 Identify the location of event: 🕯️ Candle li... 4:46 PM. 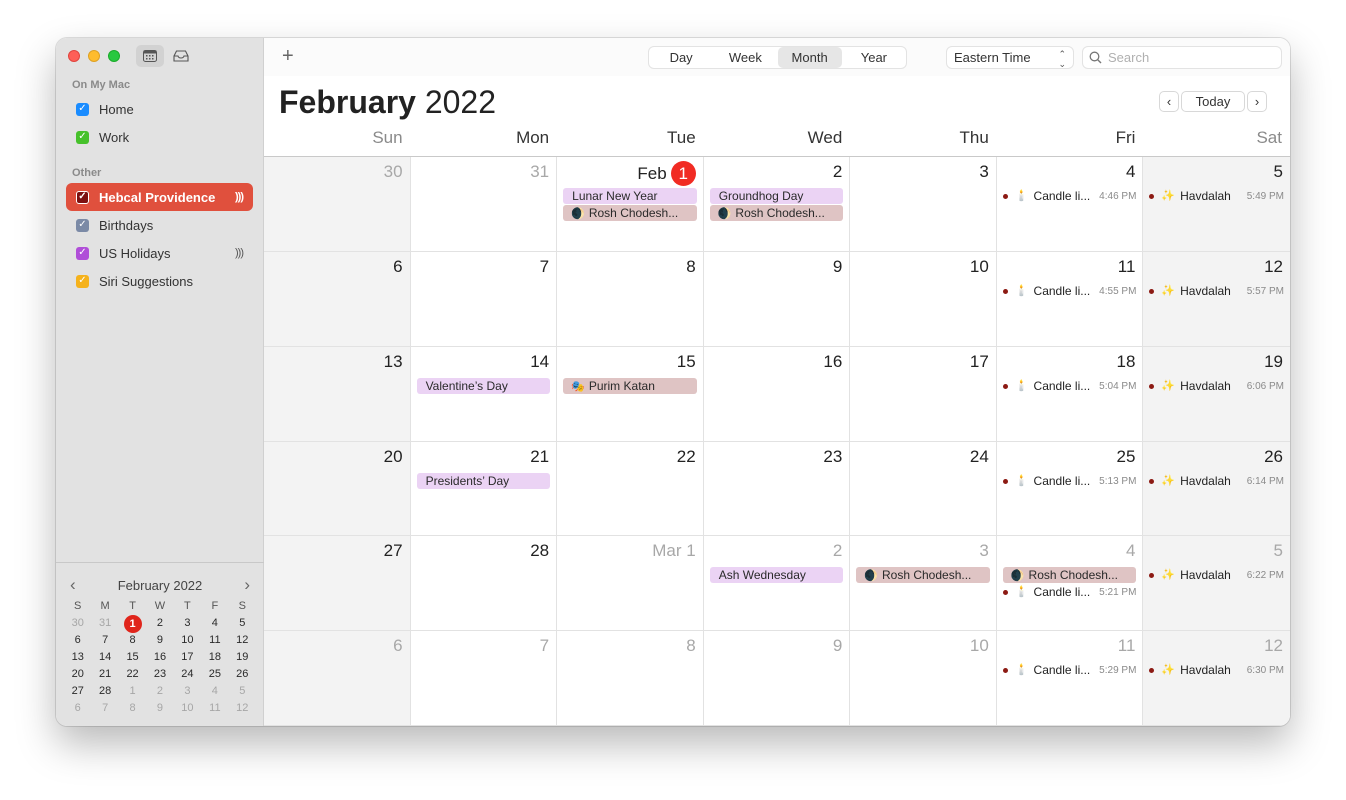
(1069, 196).